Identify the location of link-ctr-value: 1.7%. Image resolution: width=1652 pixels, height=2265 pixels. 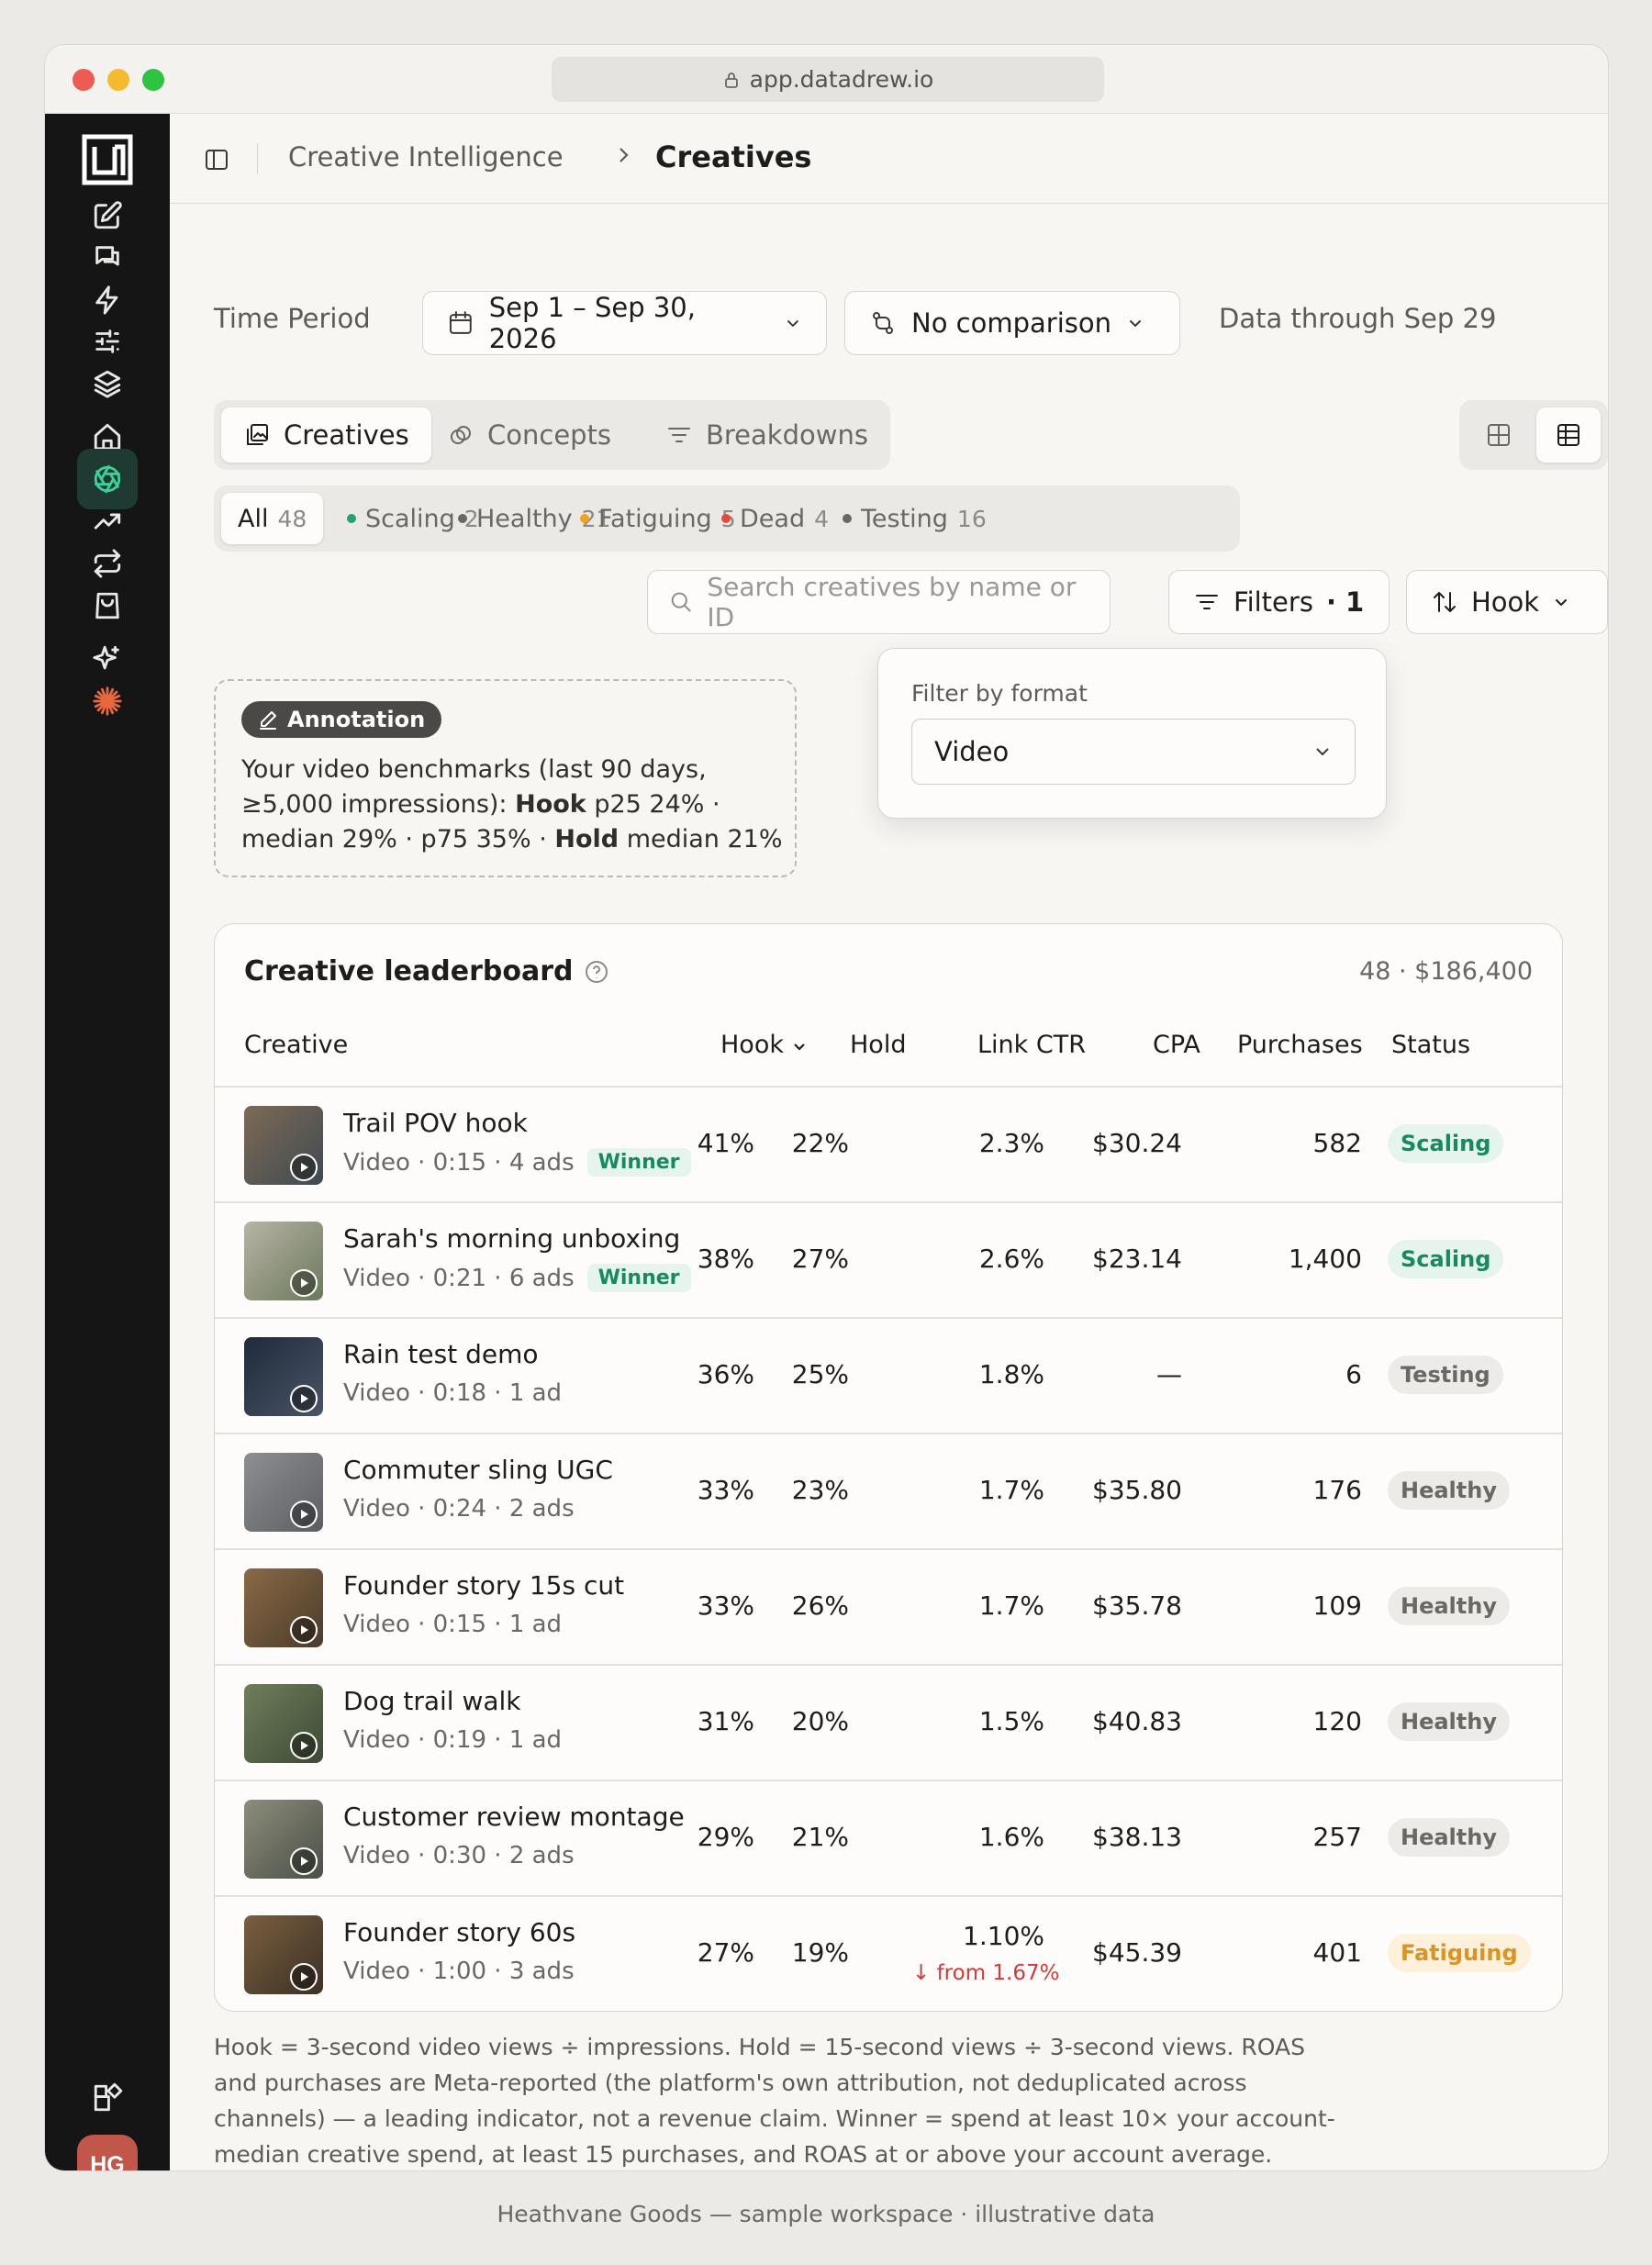
(1011, 1490).